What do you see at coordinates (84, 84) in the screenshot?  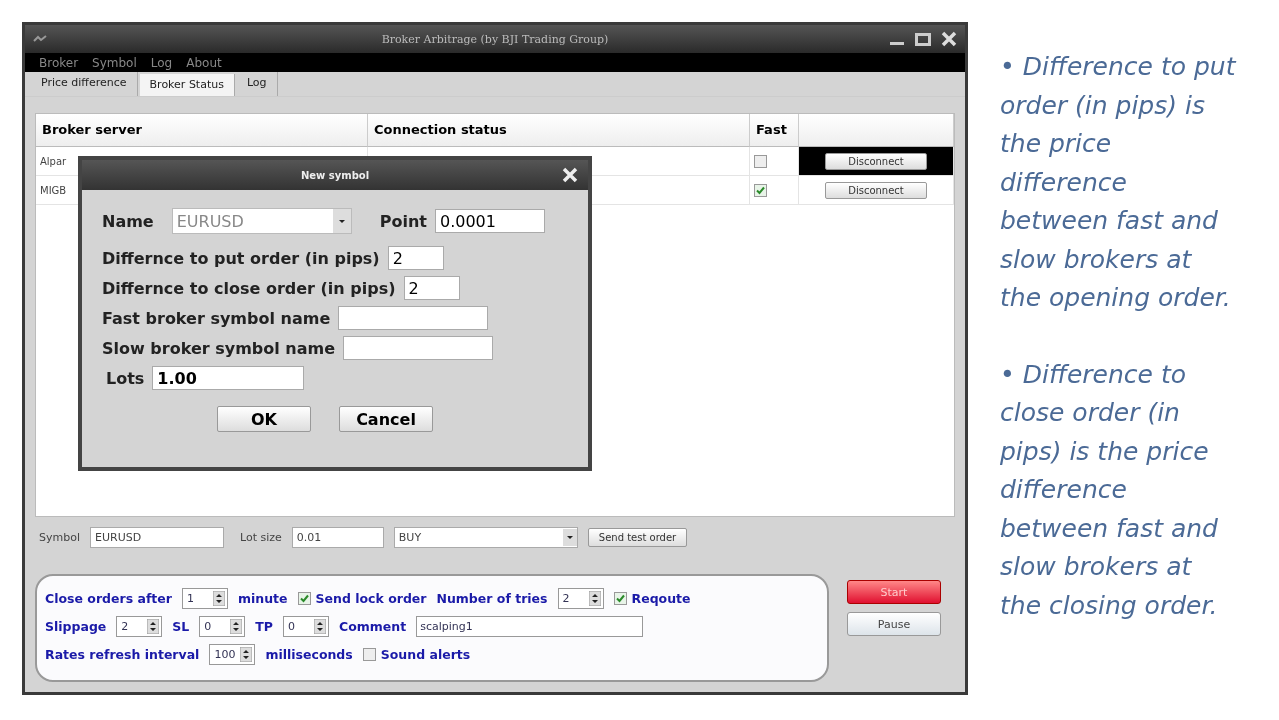 I see `tab: Price difference` at bounding box center [84, 84].